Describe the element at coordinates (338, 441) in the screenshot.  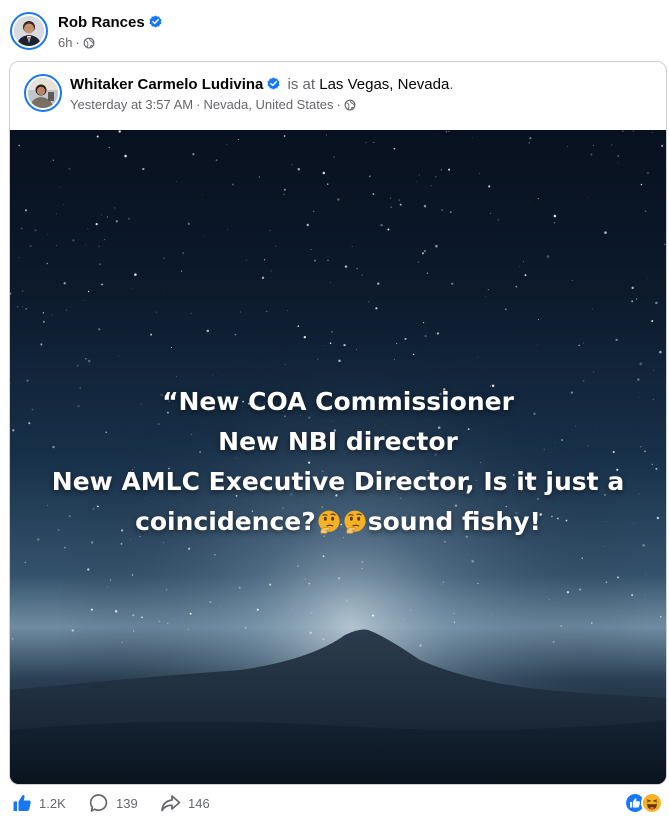
I see `quote-line-2: New NBI director` at that location.